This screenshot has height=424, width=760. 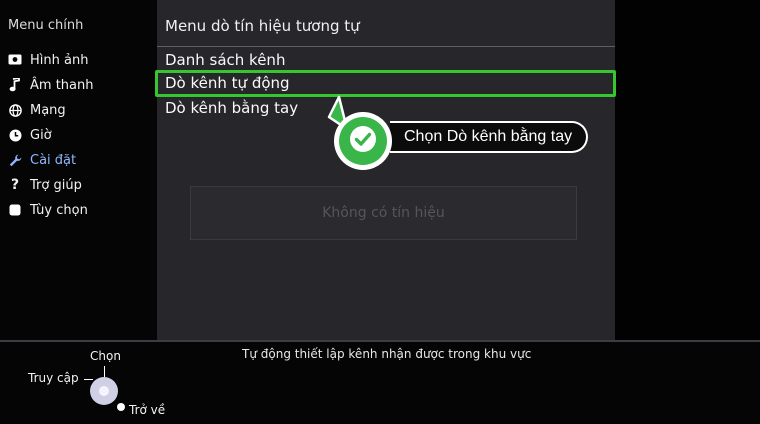 I want to click on panel-title: Menu dò tín hiệu tương tự, so click(x=262, y=26).